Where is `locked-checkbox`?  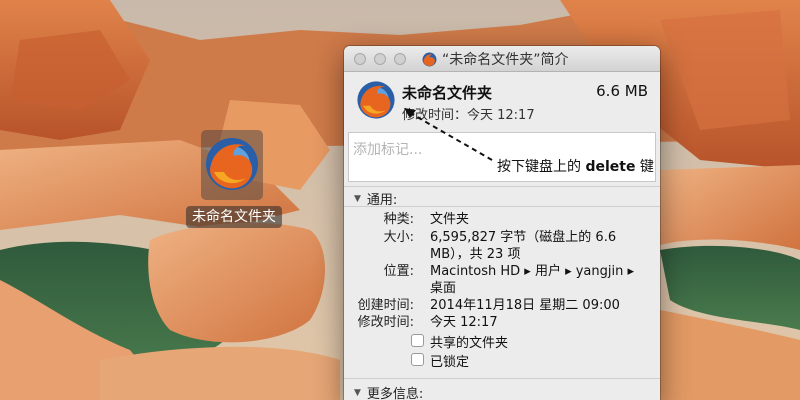
locked-checkbox is located at coordinates (417, 359).